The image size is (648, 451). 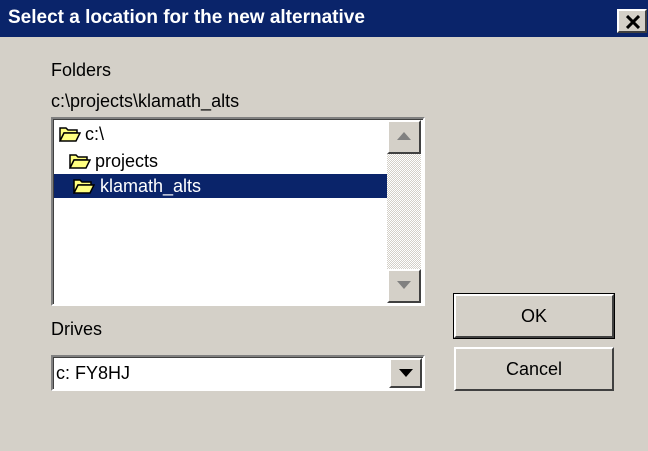 I want to click on folder-item-label: klamath_alts, so click(x=151, y=186).